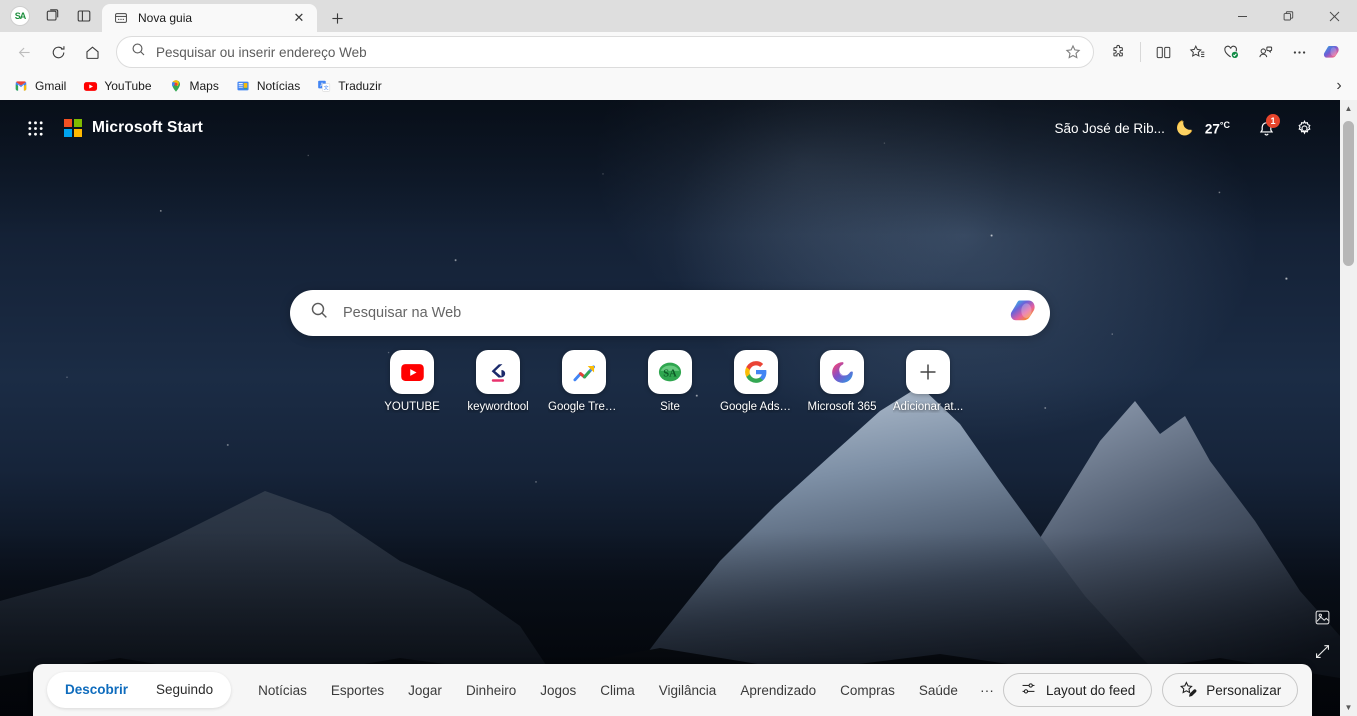  I want to click on workspace-avatar: SA, so click(20, 16).